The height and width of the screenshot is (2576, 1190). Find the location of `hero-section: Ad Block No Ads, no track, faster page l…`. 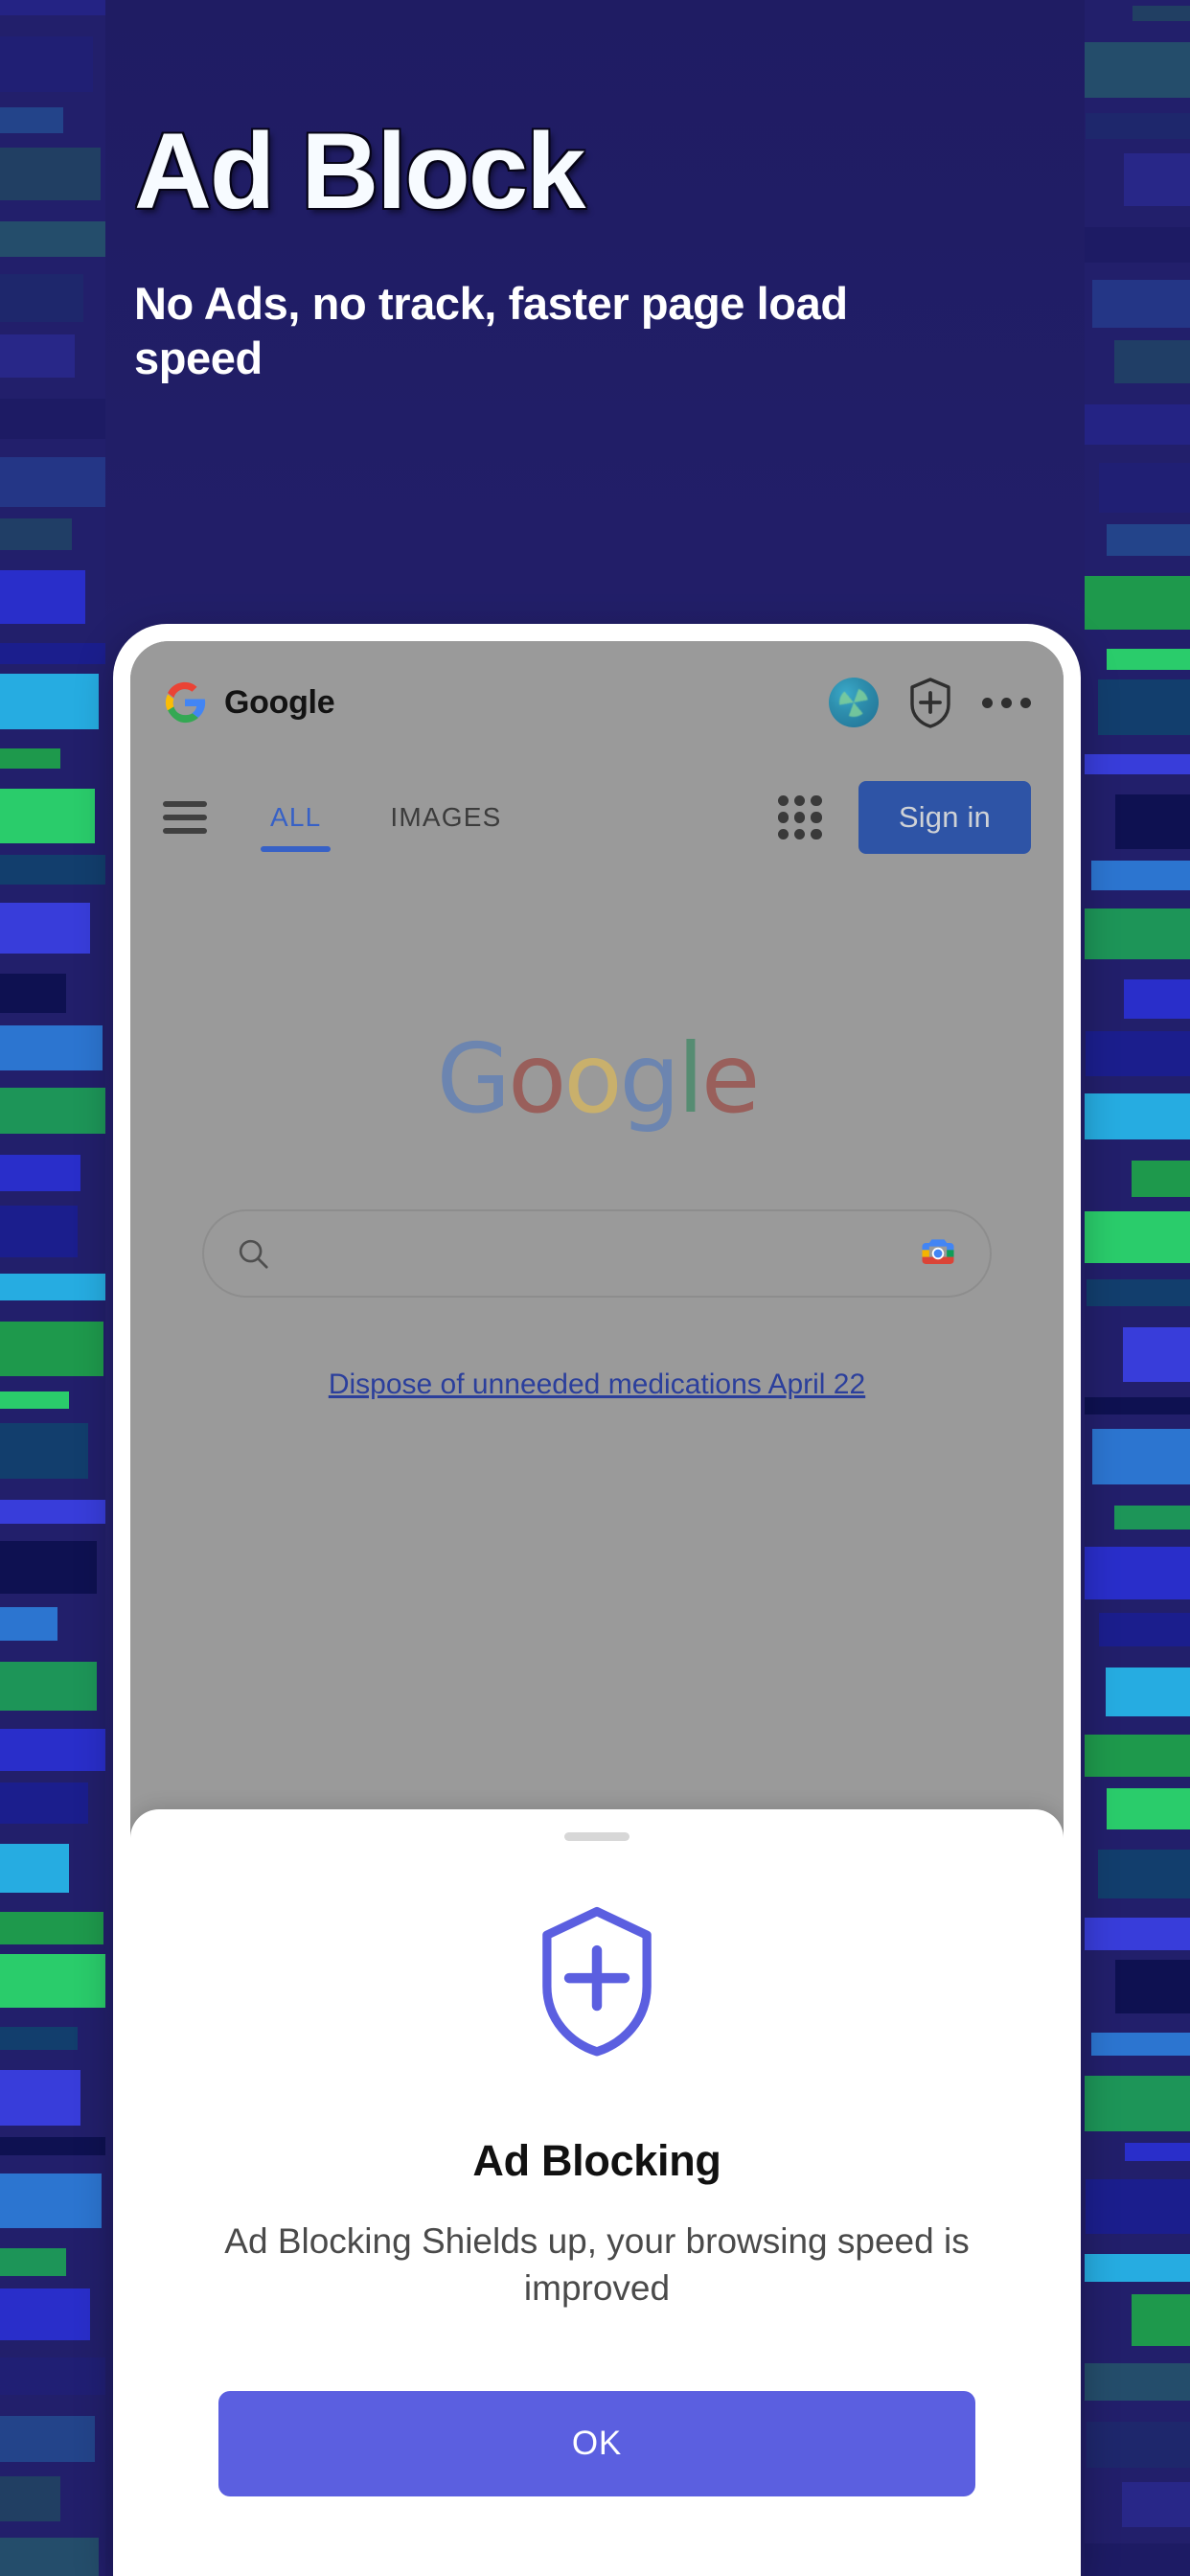

hero-section: Ad Block No Ads, no track, faster page l… is located at coordinates (595, 193).